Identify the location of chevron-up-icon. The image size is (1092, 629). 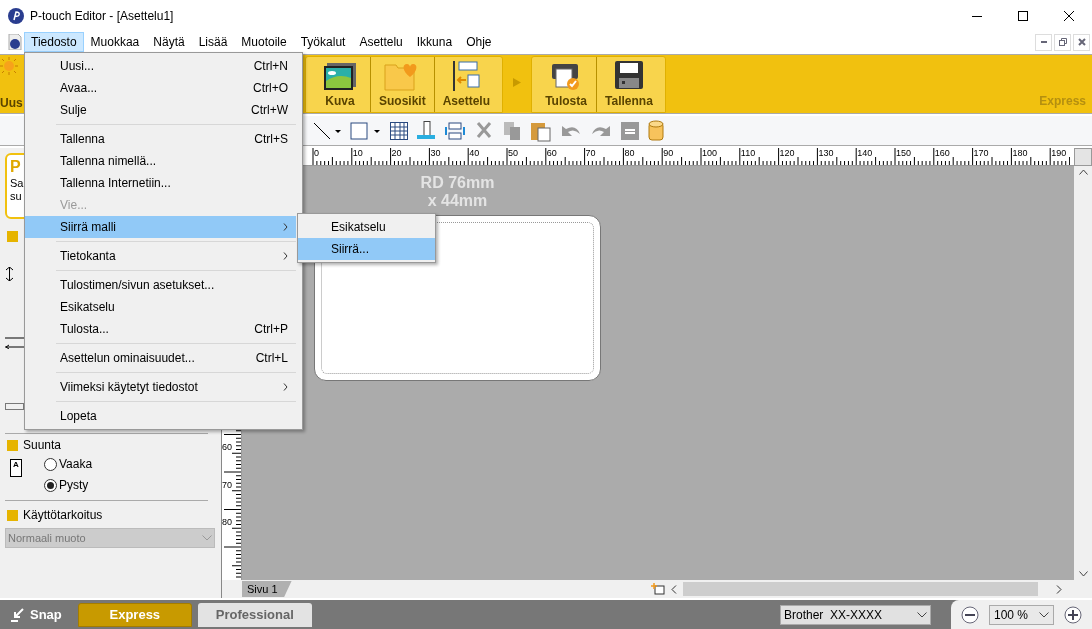
(1083, 172).